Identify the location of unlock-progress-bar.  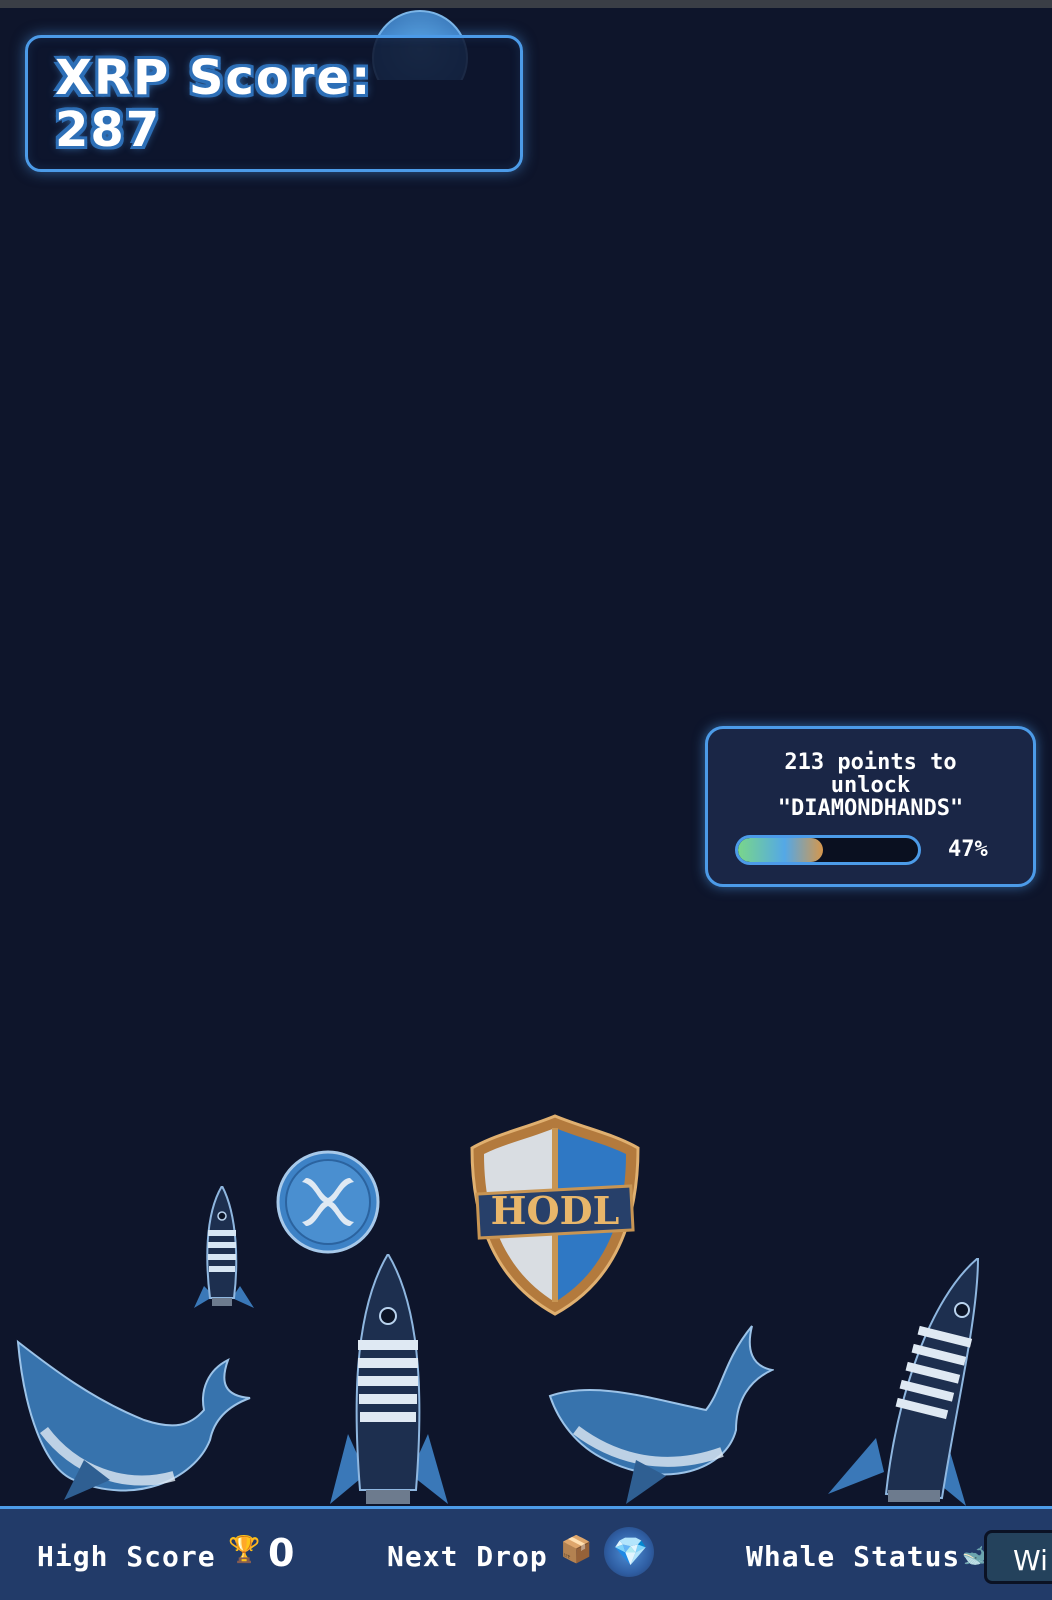
(828, 850).